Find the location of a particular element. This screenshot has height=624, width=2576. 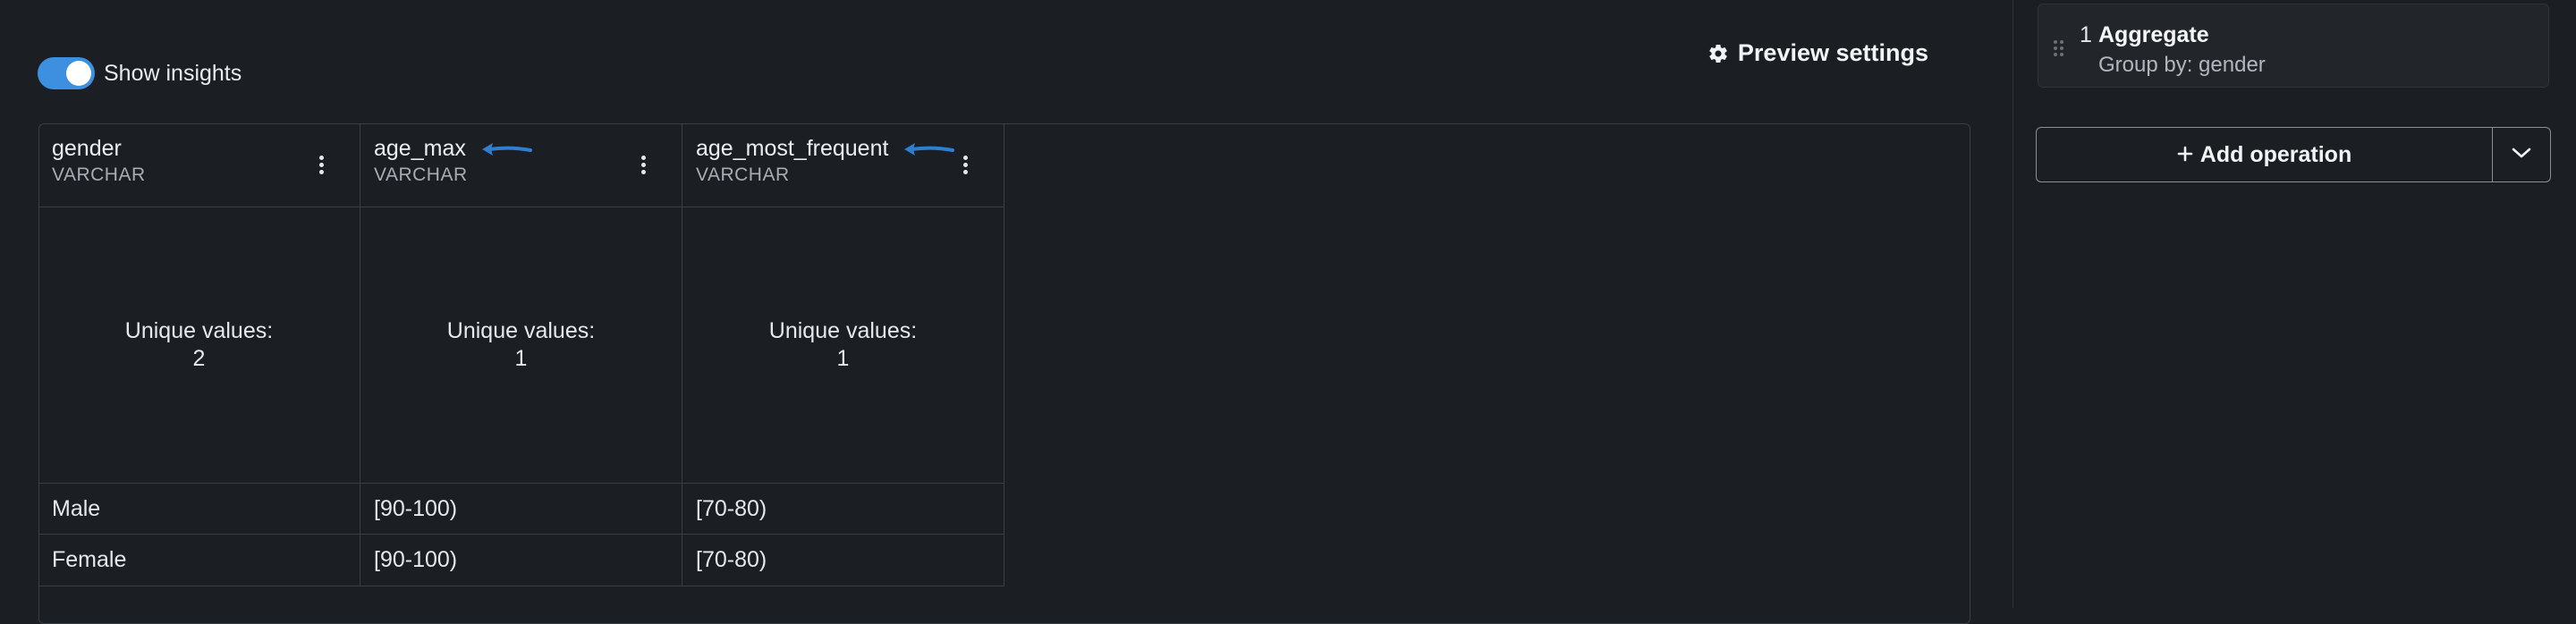

drag-handle-icon is located at coordinates (2059, 48).